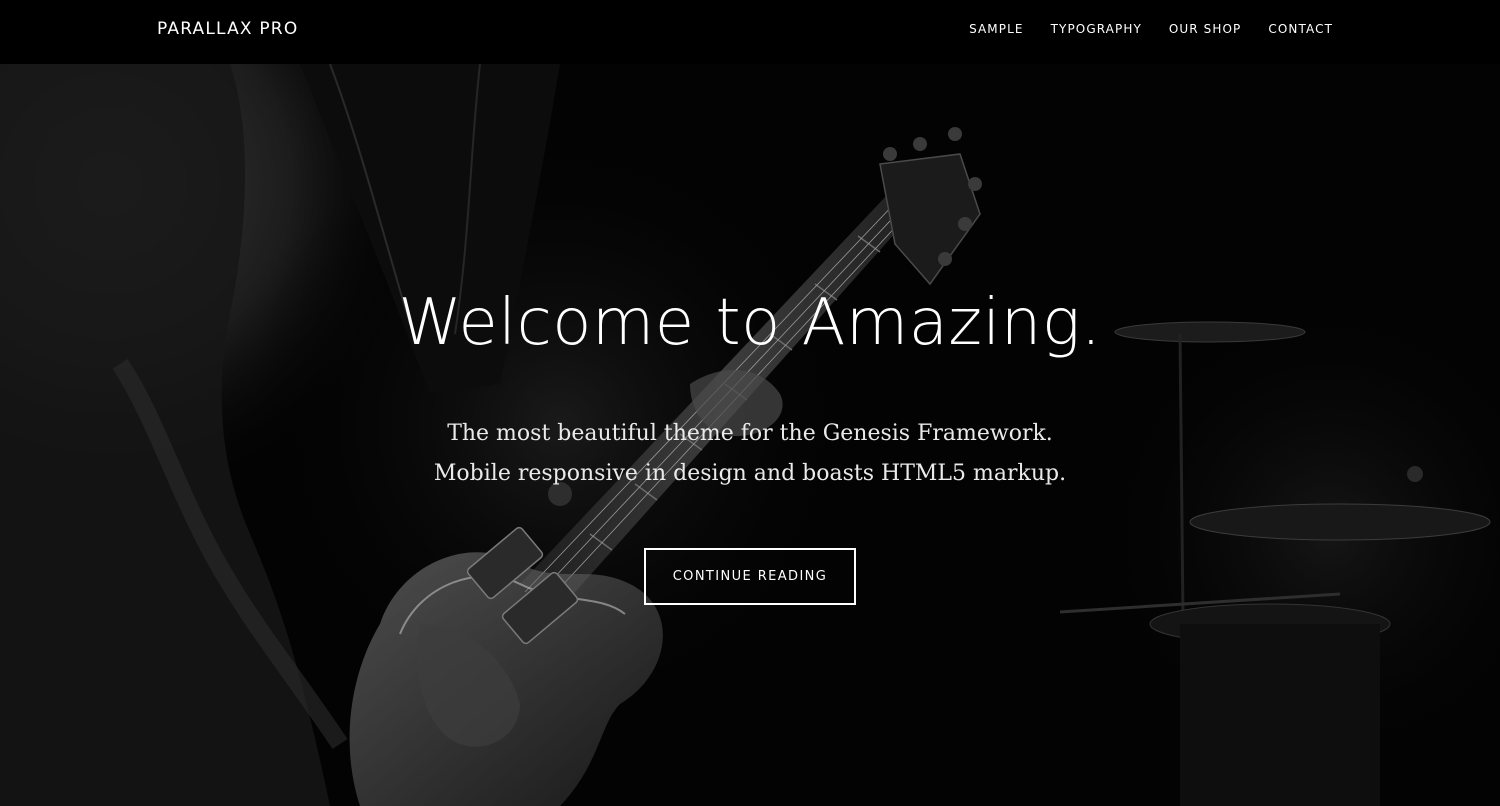 Image resolution: width=1500 pixels, height=806 pixels. What do you see at coordinates (1300, 29) in the screenshot?
I see `nav-item-contact: CONTACT` at bounding box center [1300, 29].